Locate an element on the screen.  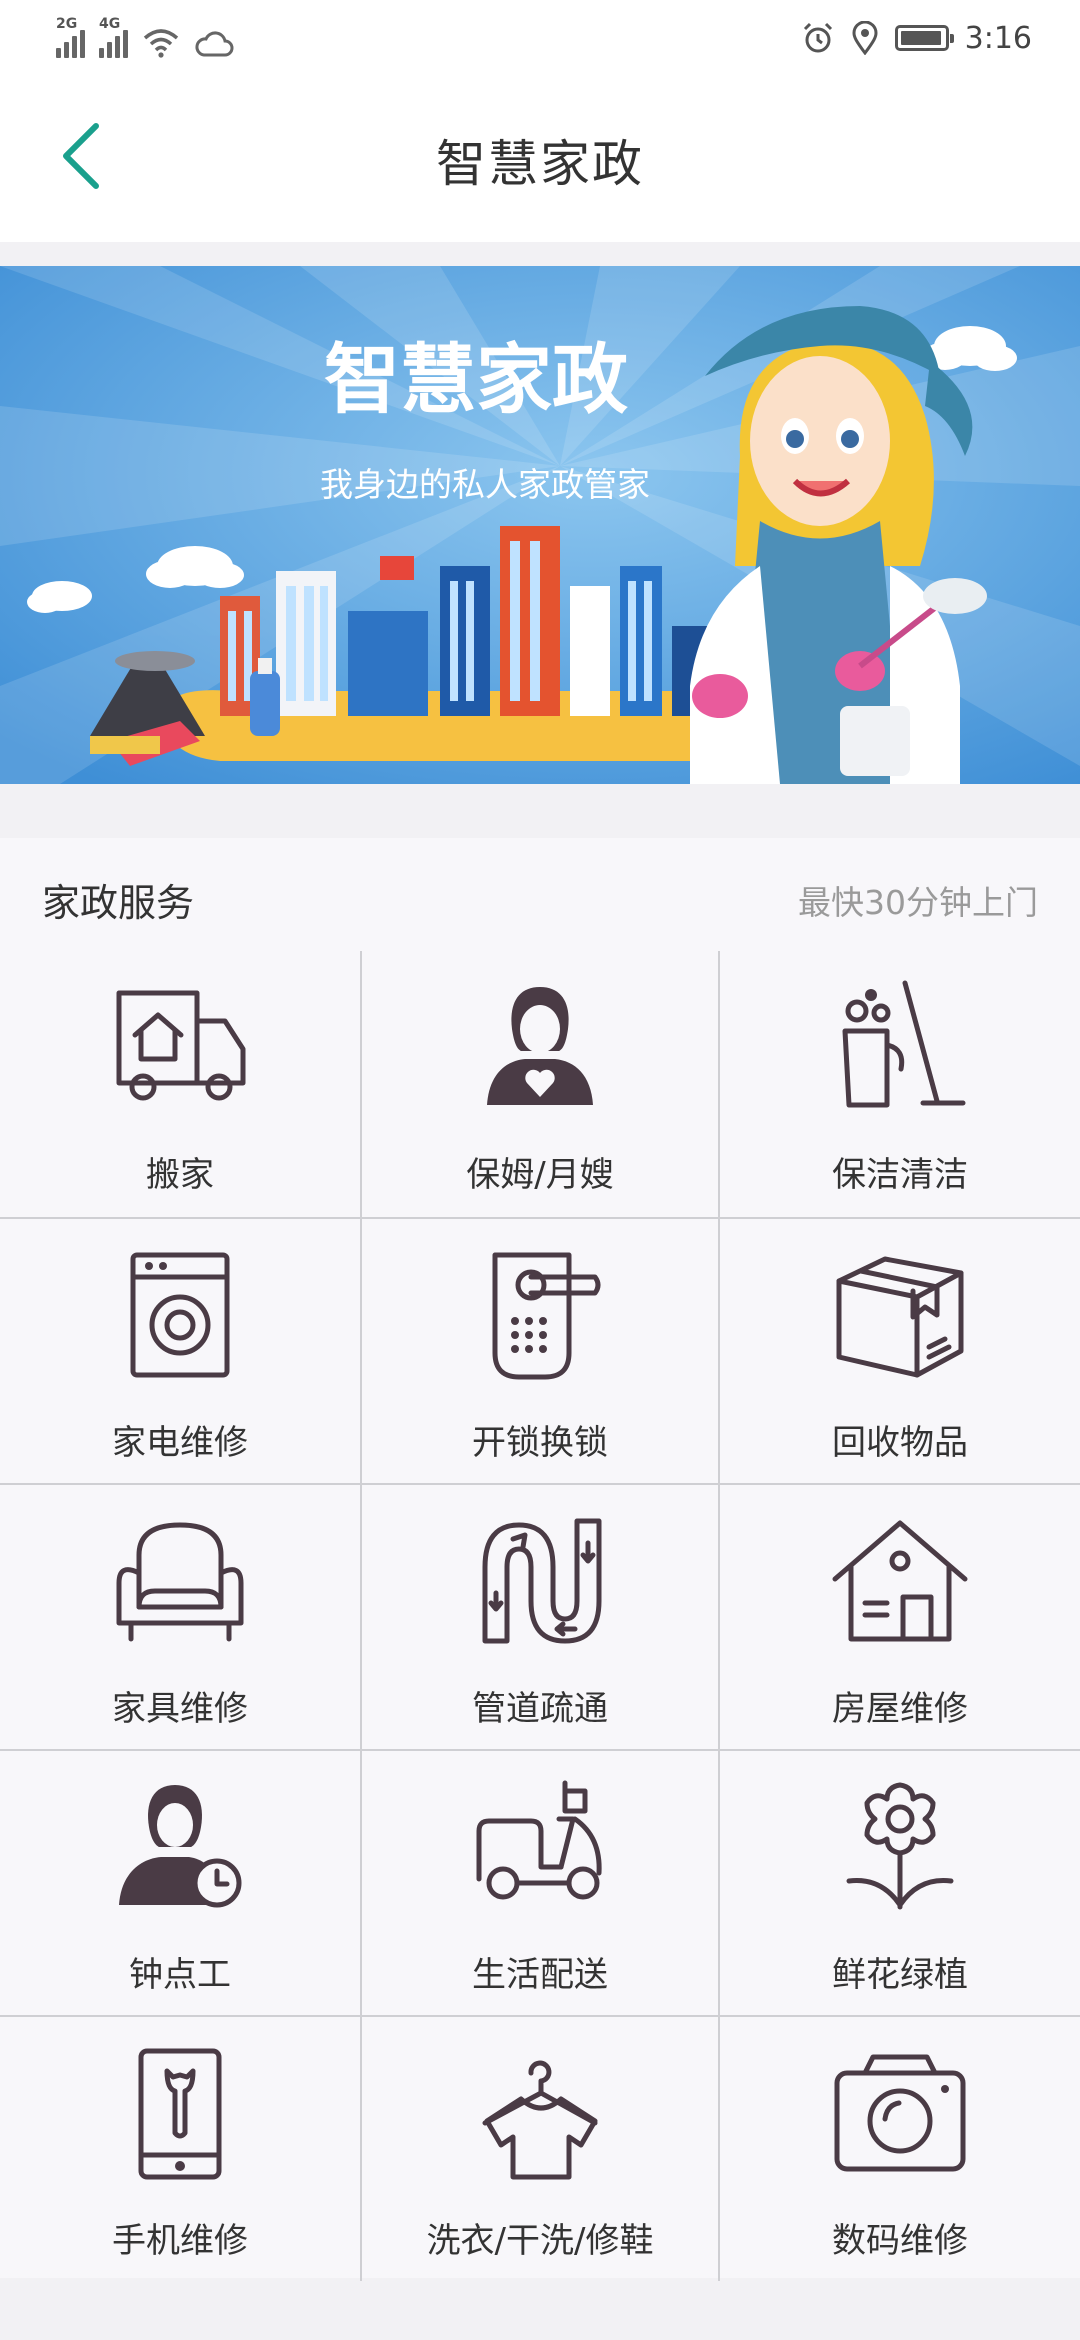
scooter-icon is located at coordinates (540, 1848).